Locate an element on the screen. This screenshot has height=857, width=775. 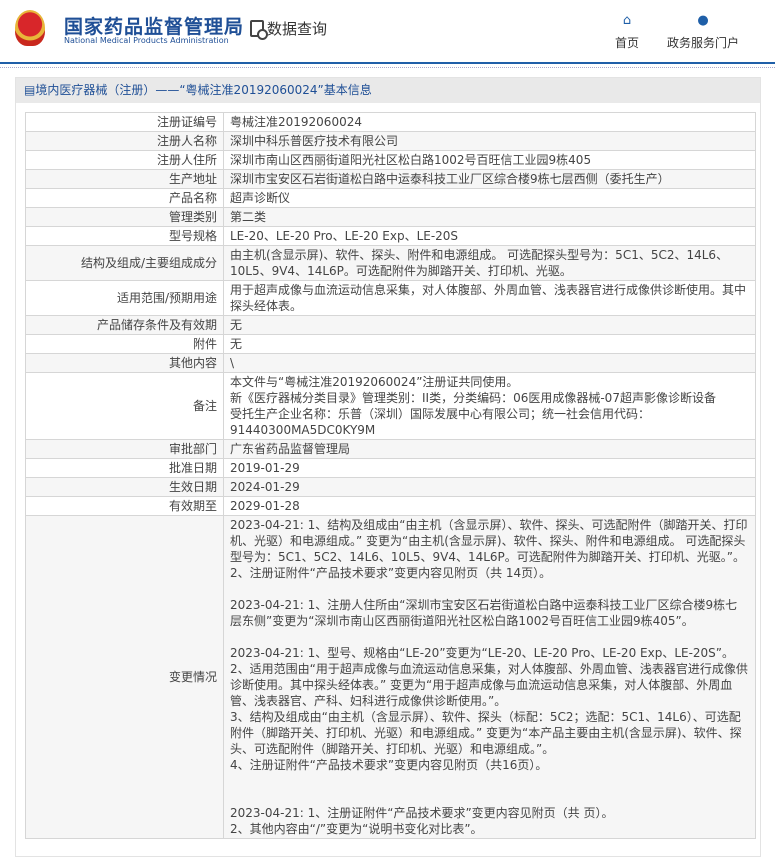
table-row: 注册人住所 深圳市南山区西丽街道阳光社区松白路1002号百旺信工业园9栋405 is located at coordinates (390, 160).